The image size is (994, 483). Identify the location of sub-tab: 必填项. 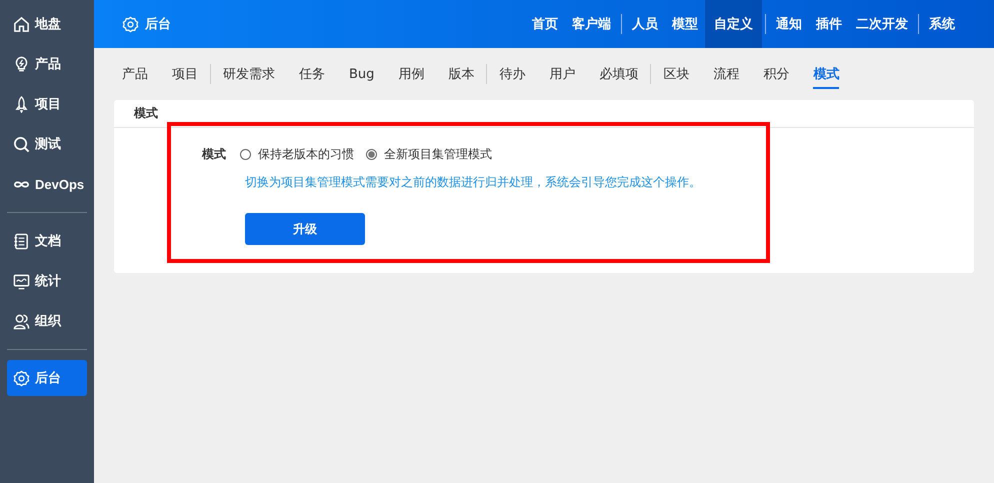
(618, 74).